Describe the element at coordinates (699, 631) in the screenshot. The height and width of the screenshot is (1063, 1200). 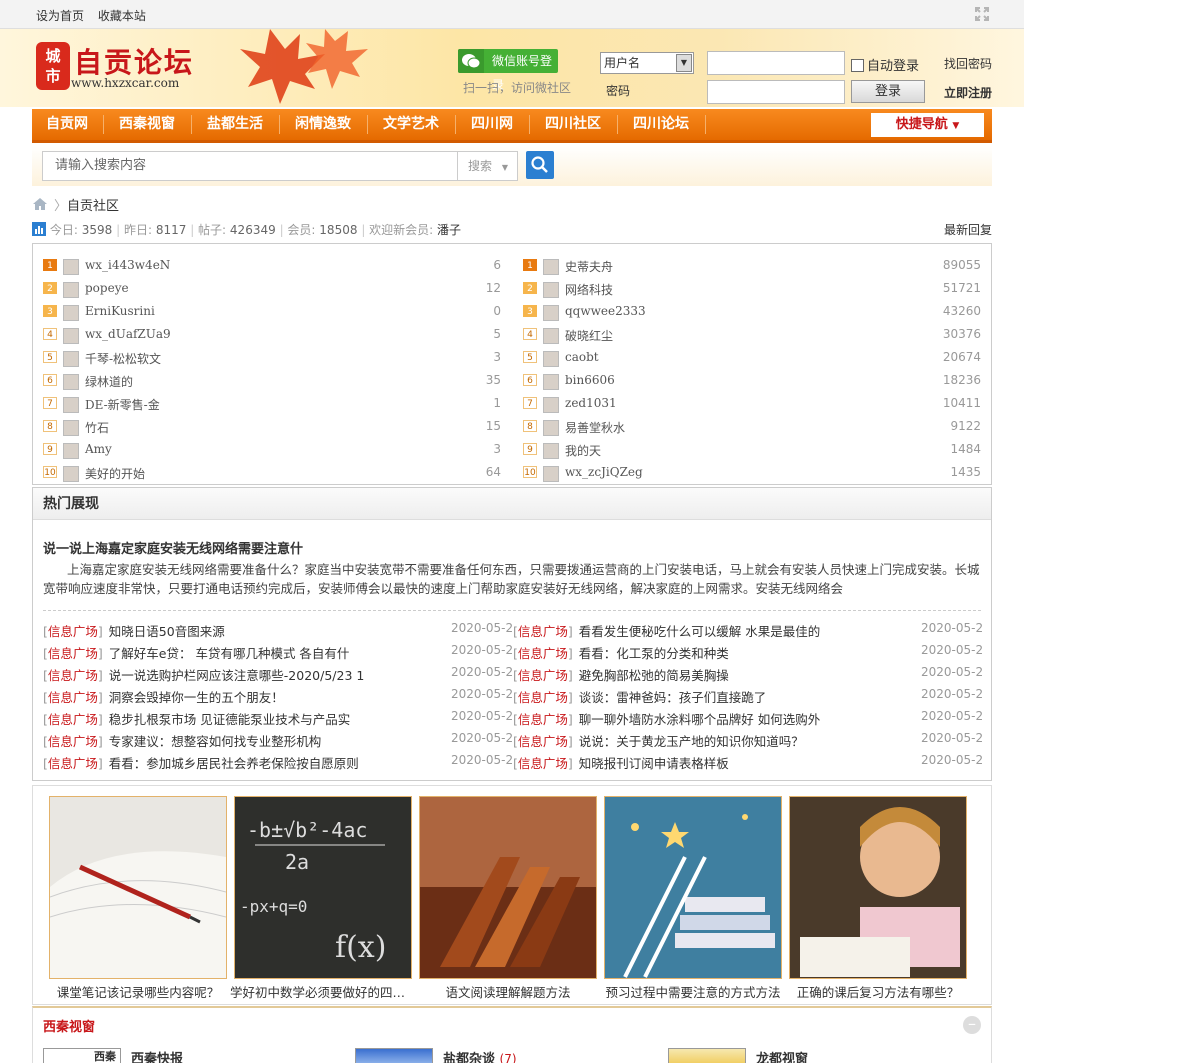
I see `news-title-link: 看看发生便秘吃什么可以缓解 水果是最佳的` at that location.